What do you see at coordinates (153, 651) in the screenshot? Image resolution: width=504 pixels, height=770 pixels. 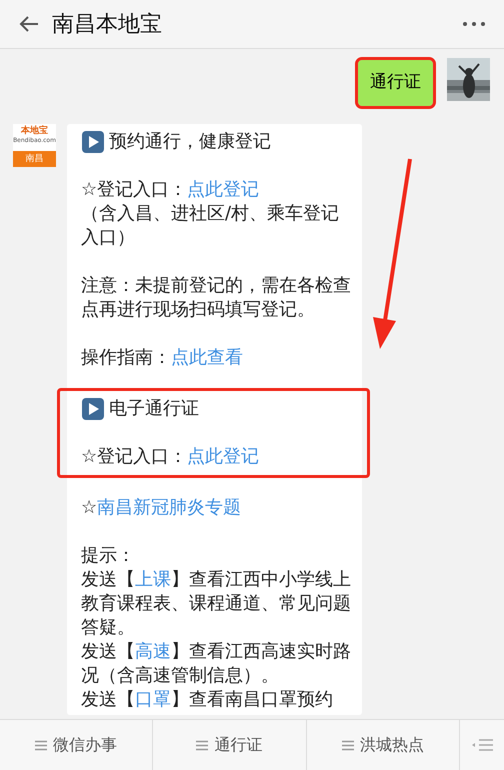 I see `link: 高速` at bounding box center [153, 651].